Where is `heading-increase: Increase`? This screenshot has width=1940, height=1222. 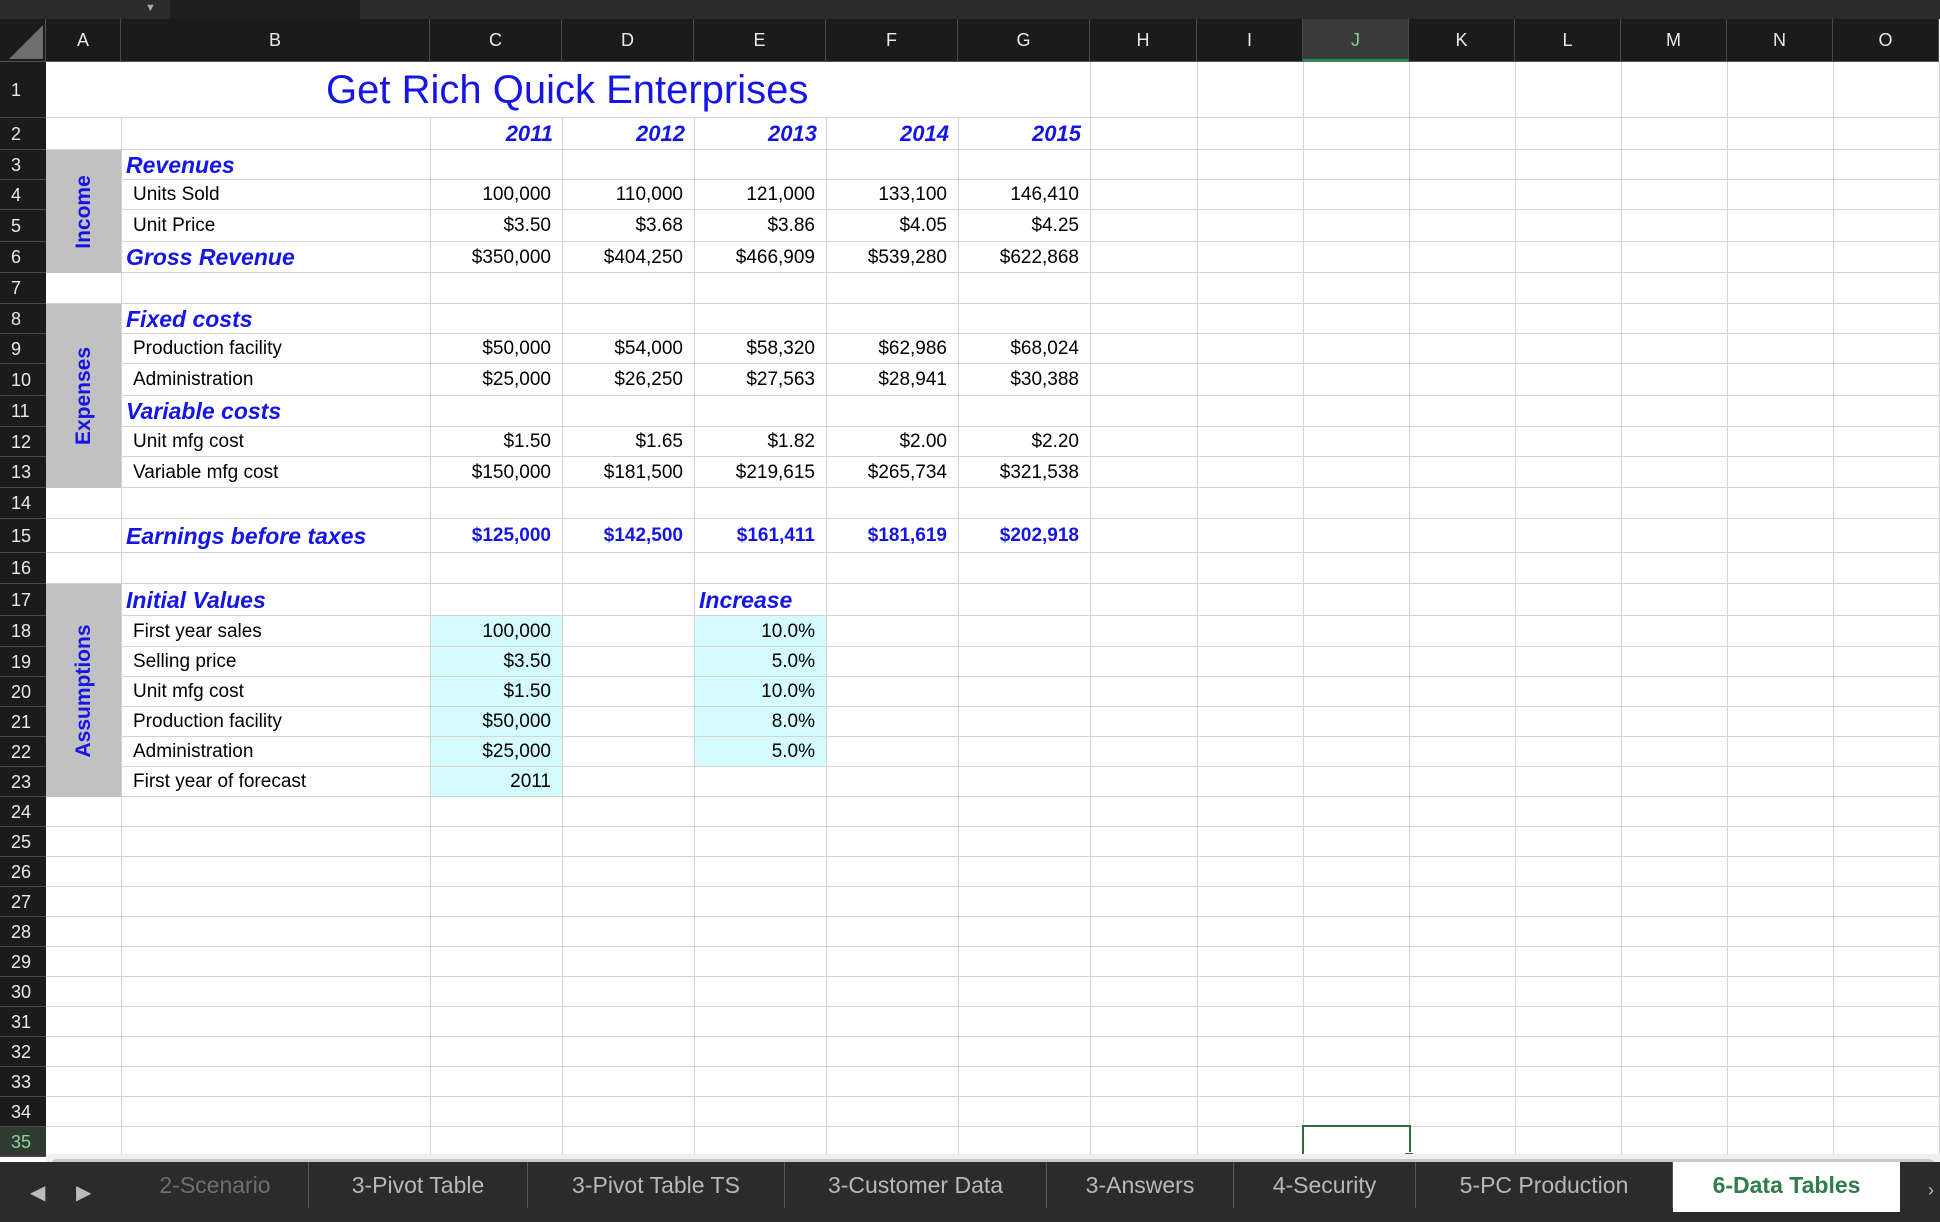 heading-increase: Increase is located at coordinates (760, 600).